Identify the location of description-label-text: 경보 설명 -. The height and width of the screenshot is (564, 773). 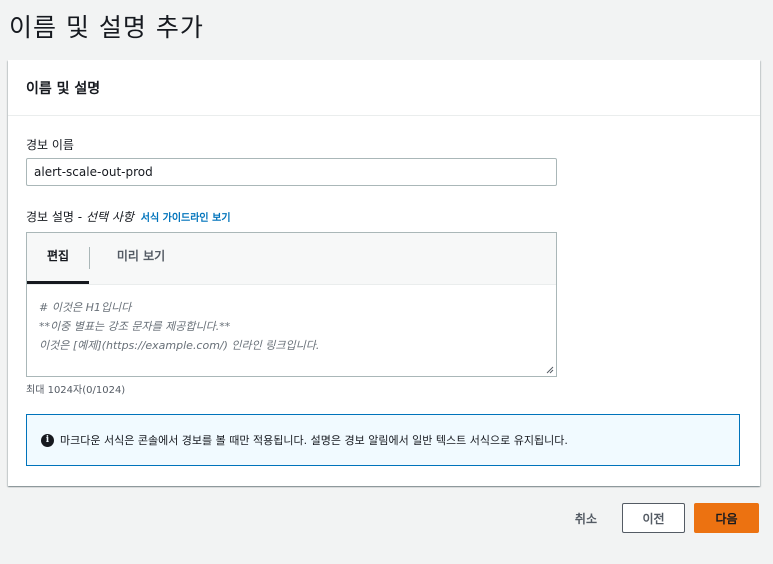
(56, 217).